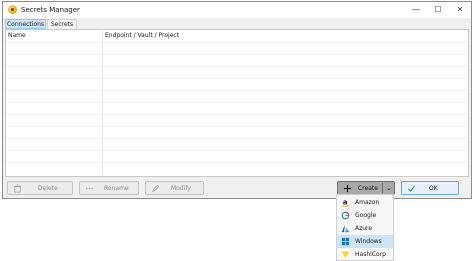  What do you see at coordinates (345, 241) in the screenshot?
I see `windows-icon` at bounding box center [345, 241].